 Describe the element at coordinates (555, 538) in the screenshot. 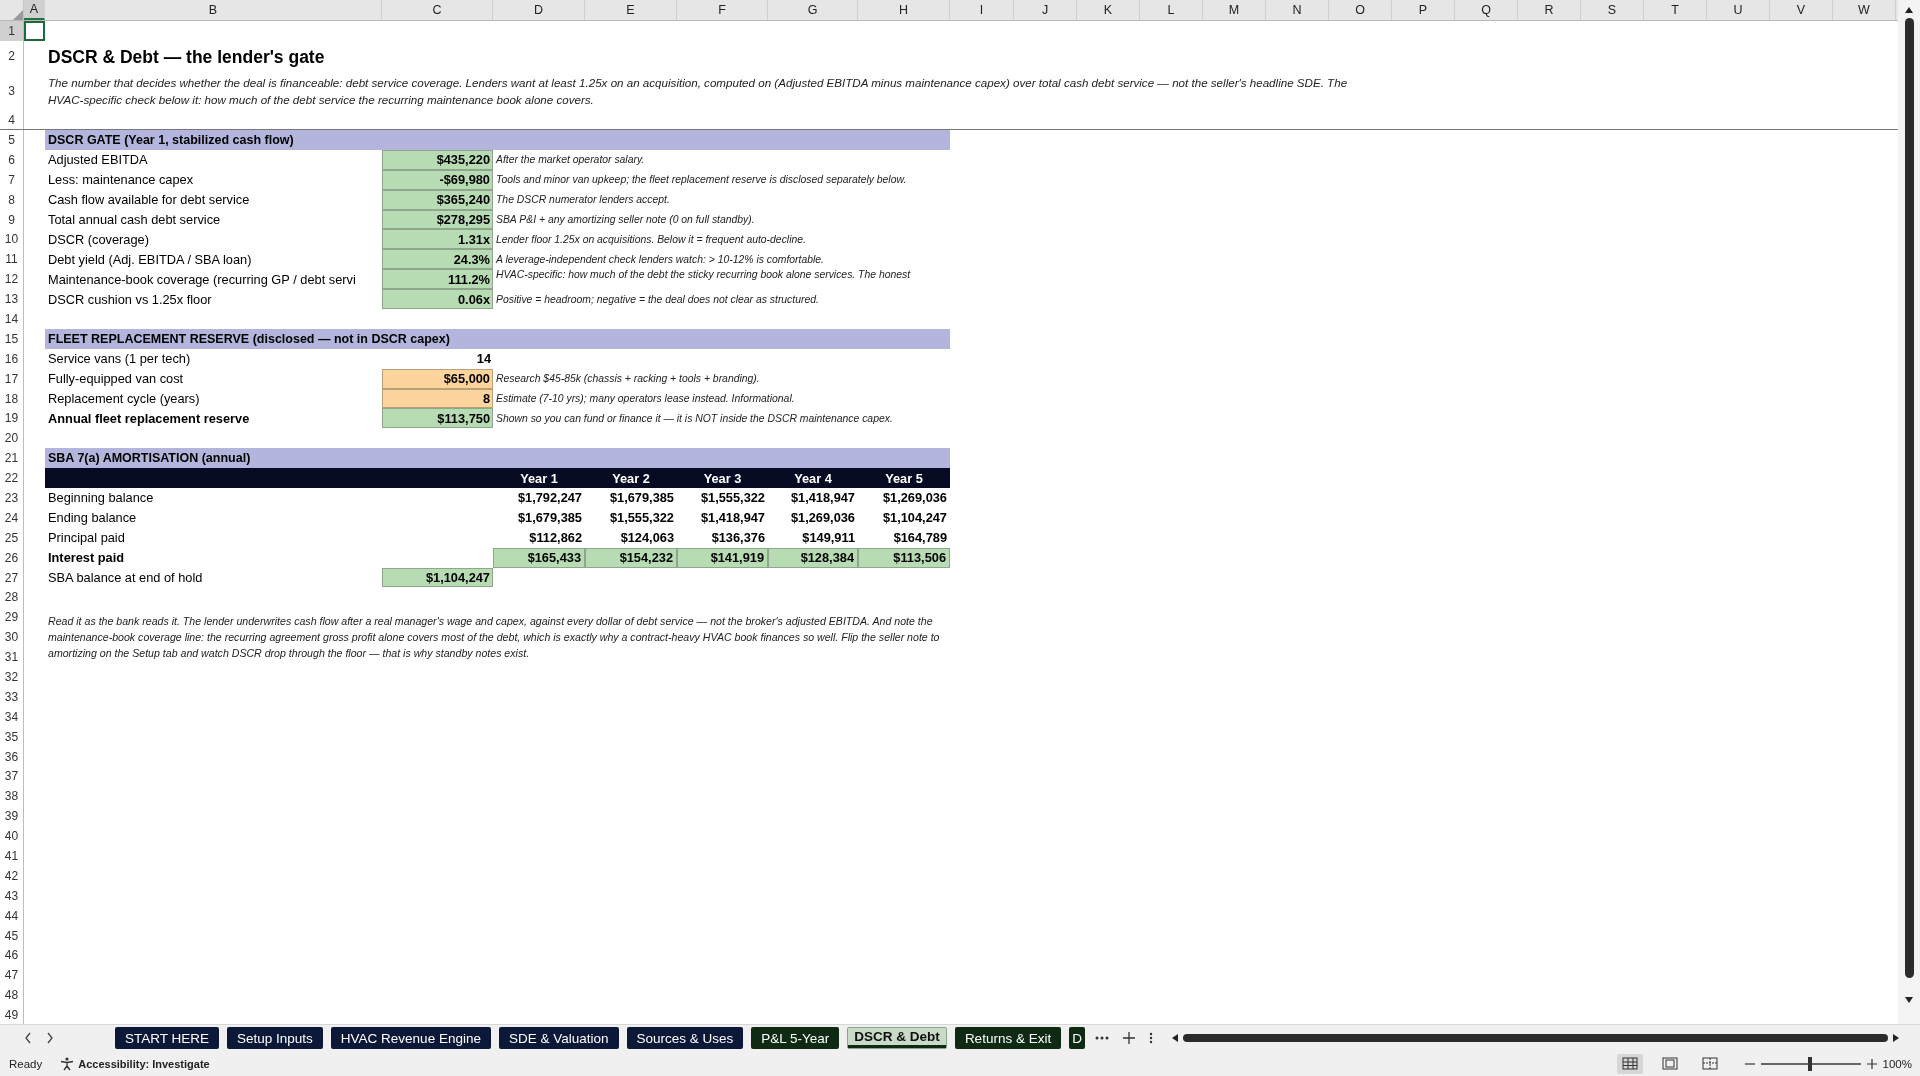

I see `amount-cell-text: $112,862` at that location.